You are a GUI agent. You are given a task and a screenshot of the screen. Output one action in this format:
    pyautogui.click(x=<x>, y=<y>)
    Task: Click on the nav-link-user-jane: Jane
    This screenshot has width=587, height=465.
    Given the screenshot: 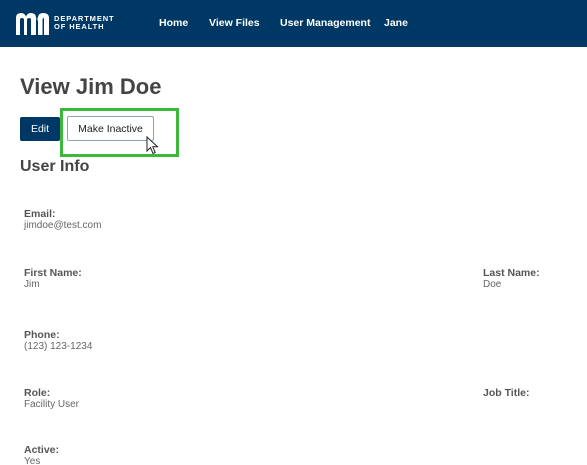 What is the action you would take?
    pyautogui.click(x=396, y=23)
    